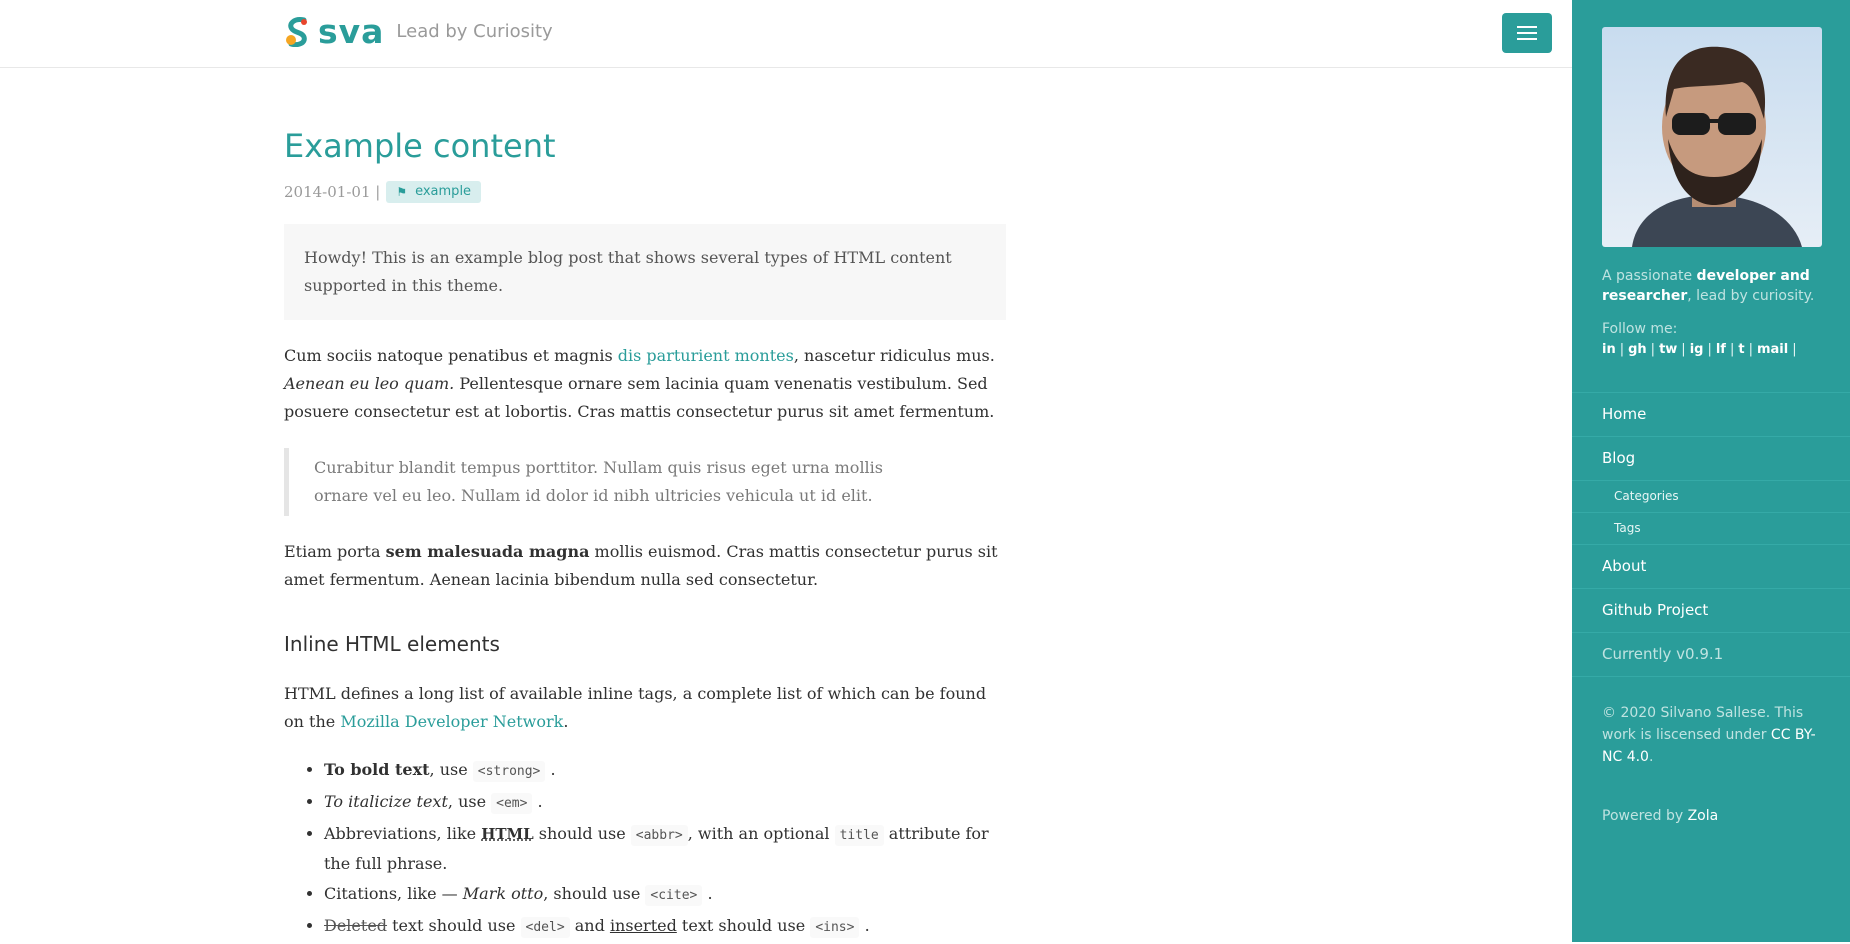 The height and width of the screenshot is (944, 1850). I want to click on inserted-text: inserted, so click(643, 925).